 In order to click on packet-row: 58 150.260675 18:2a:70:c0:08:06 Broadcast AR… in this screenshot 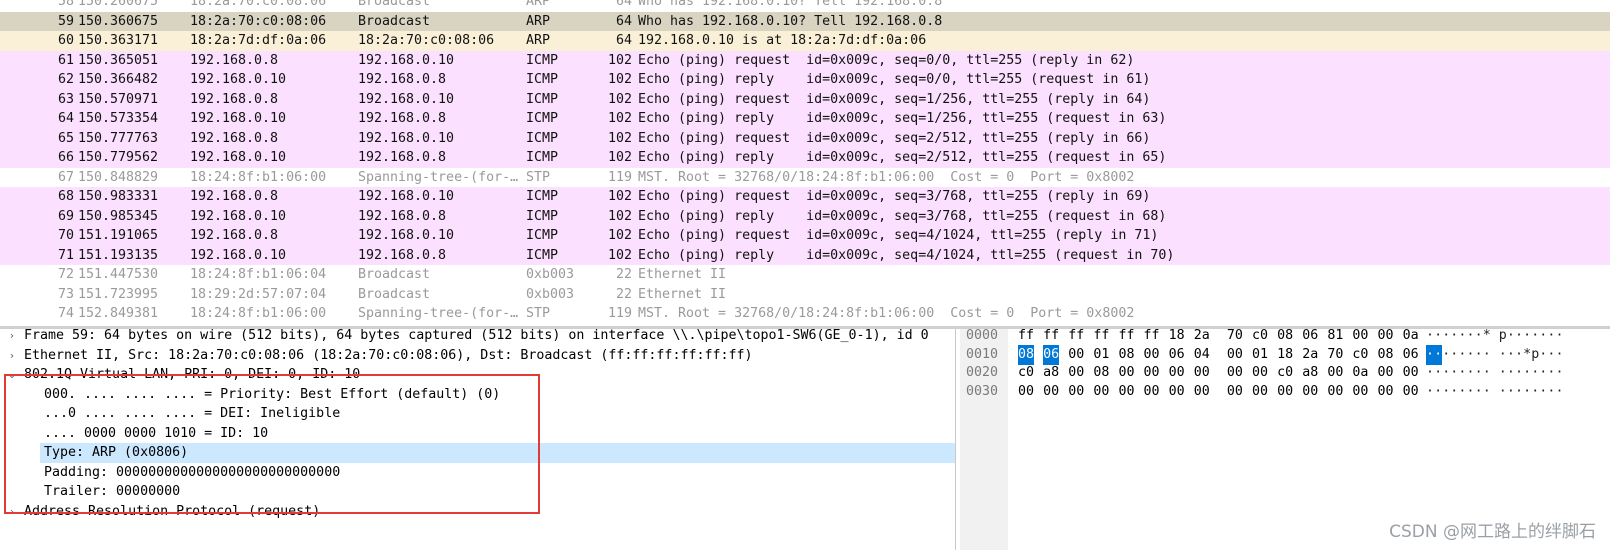, I will do `click(805, 6)`.